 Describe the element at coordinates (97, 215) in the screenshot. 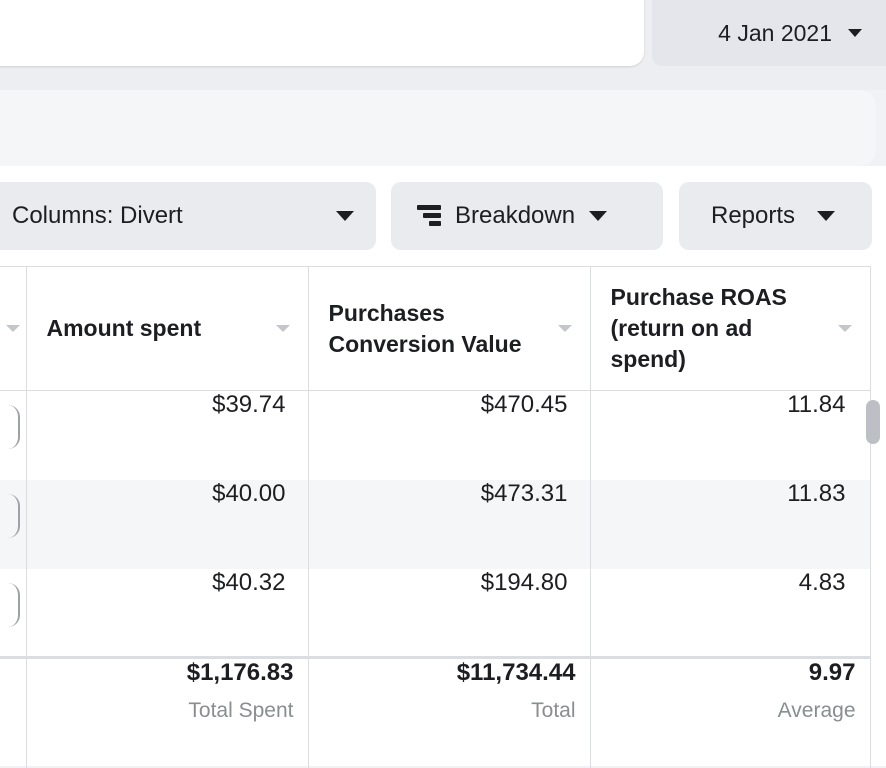

I see `columns-dropdown-label: Columns: Divert` at that location.